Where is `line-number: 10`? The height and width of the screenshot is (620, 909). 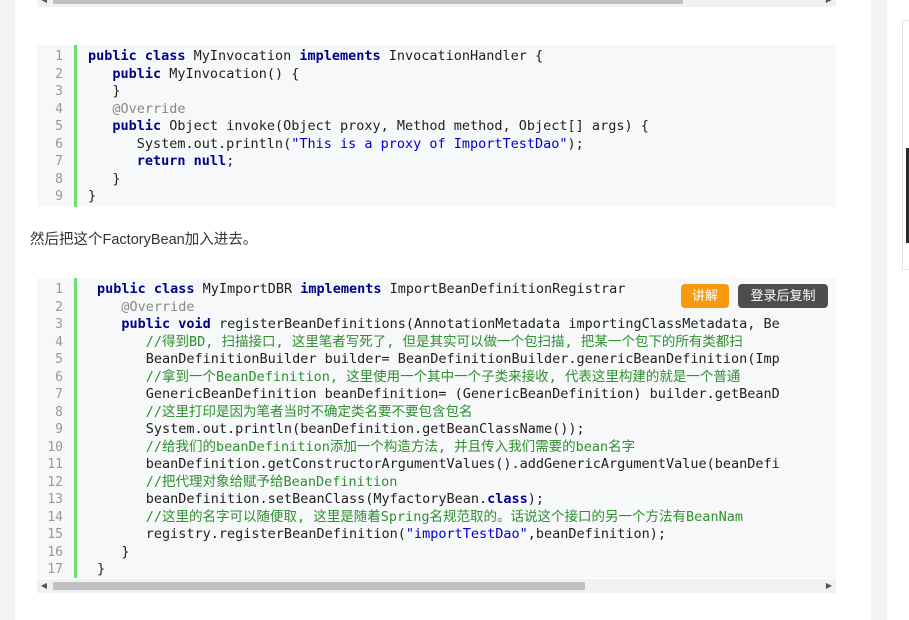
line-number: 10 is located at coordinates (55, 447).